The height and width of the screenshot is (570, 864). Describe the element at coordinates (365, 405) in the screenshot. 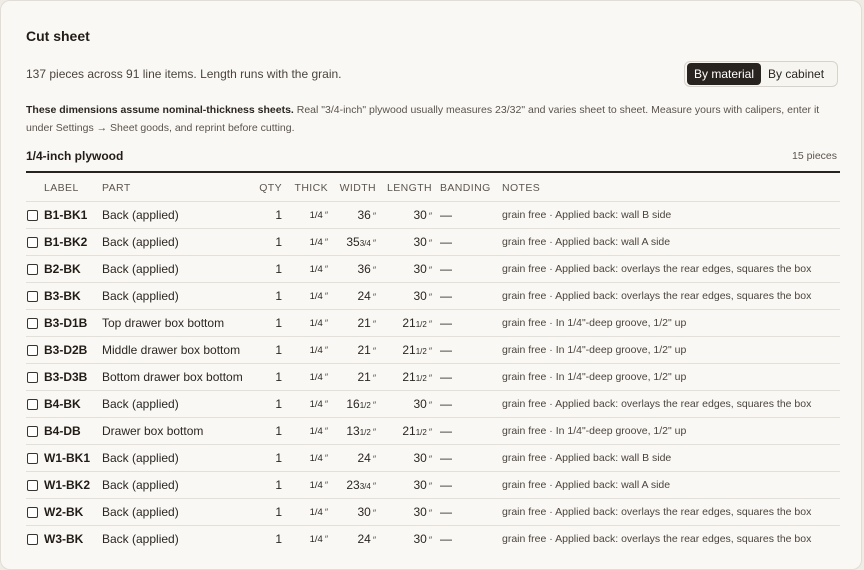

I see `row-width-fraction: 1/2` at that location.